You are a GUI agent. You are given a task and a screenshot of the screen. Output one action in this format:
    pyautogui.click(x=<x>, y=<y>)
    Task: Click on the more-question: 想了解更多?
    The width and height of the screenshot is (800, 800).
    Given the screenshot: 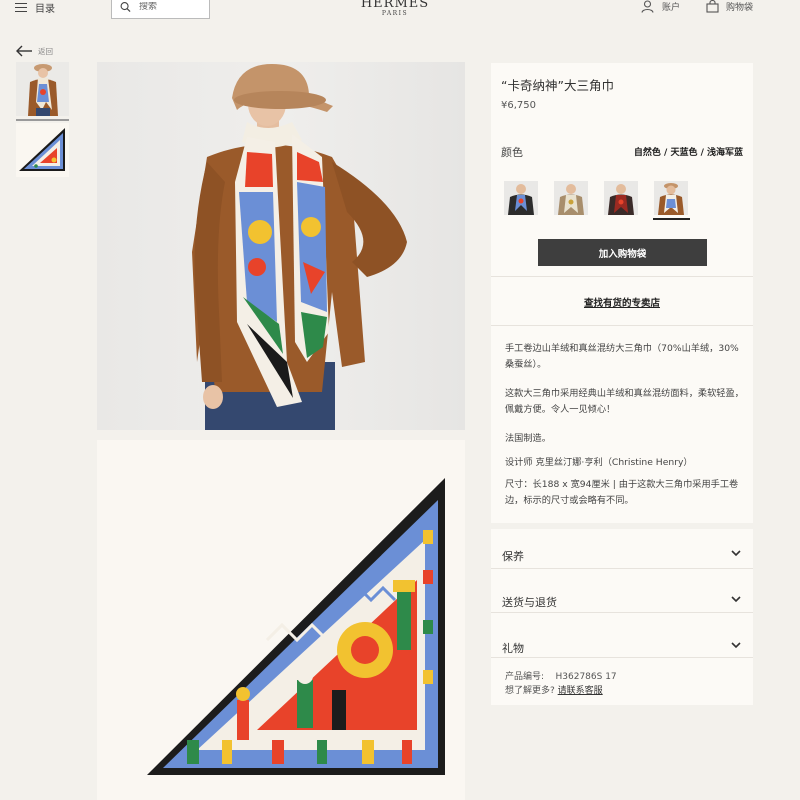 What is the action you would take?
    pyautogui.click(x=530, y=691)
    